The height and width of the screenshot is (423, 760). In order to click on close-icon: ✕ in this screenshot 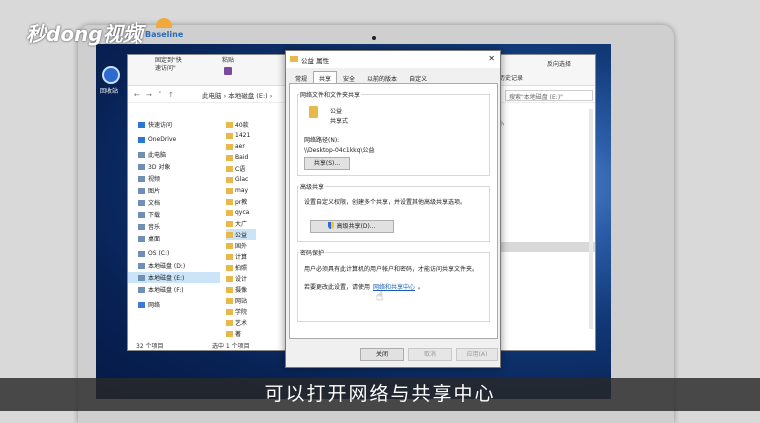, I will do `click(491, 58)`.